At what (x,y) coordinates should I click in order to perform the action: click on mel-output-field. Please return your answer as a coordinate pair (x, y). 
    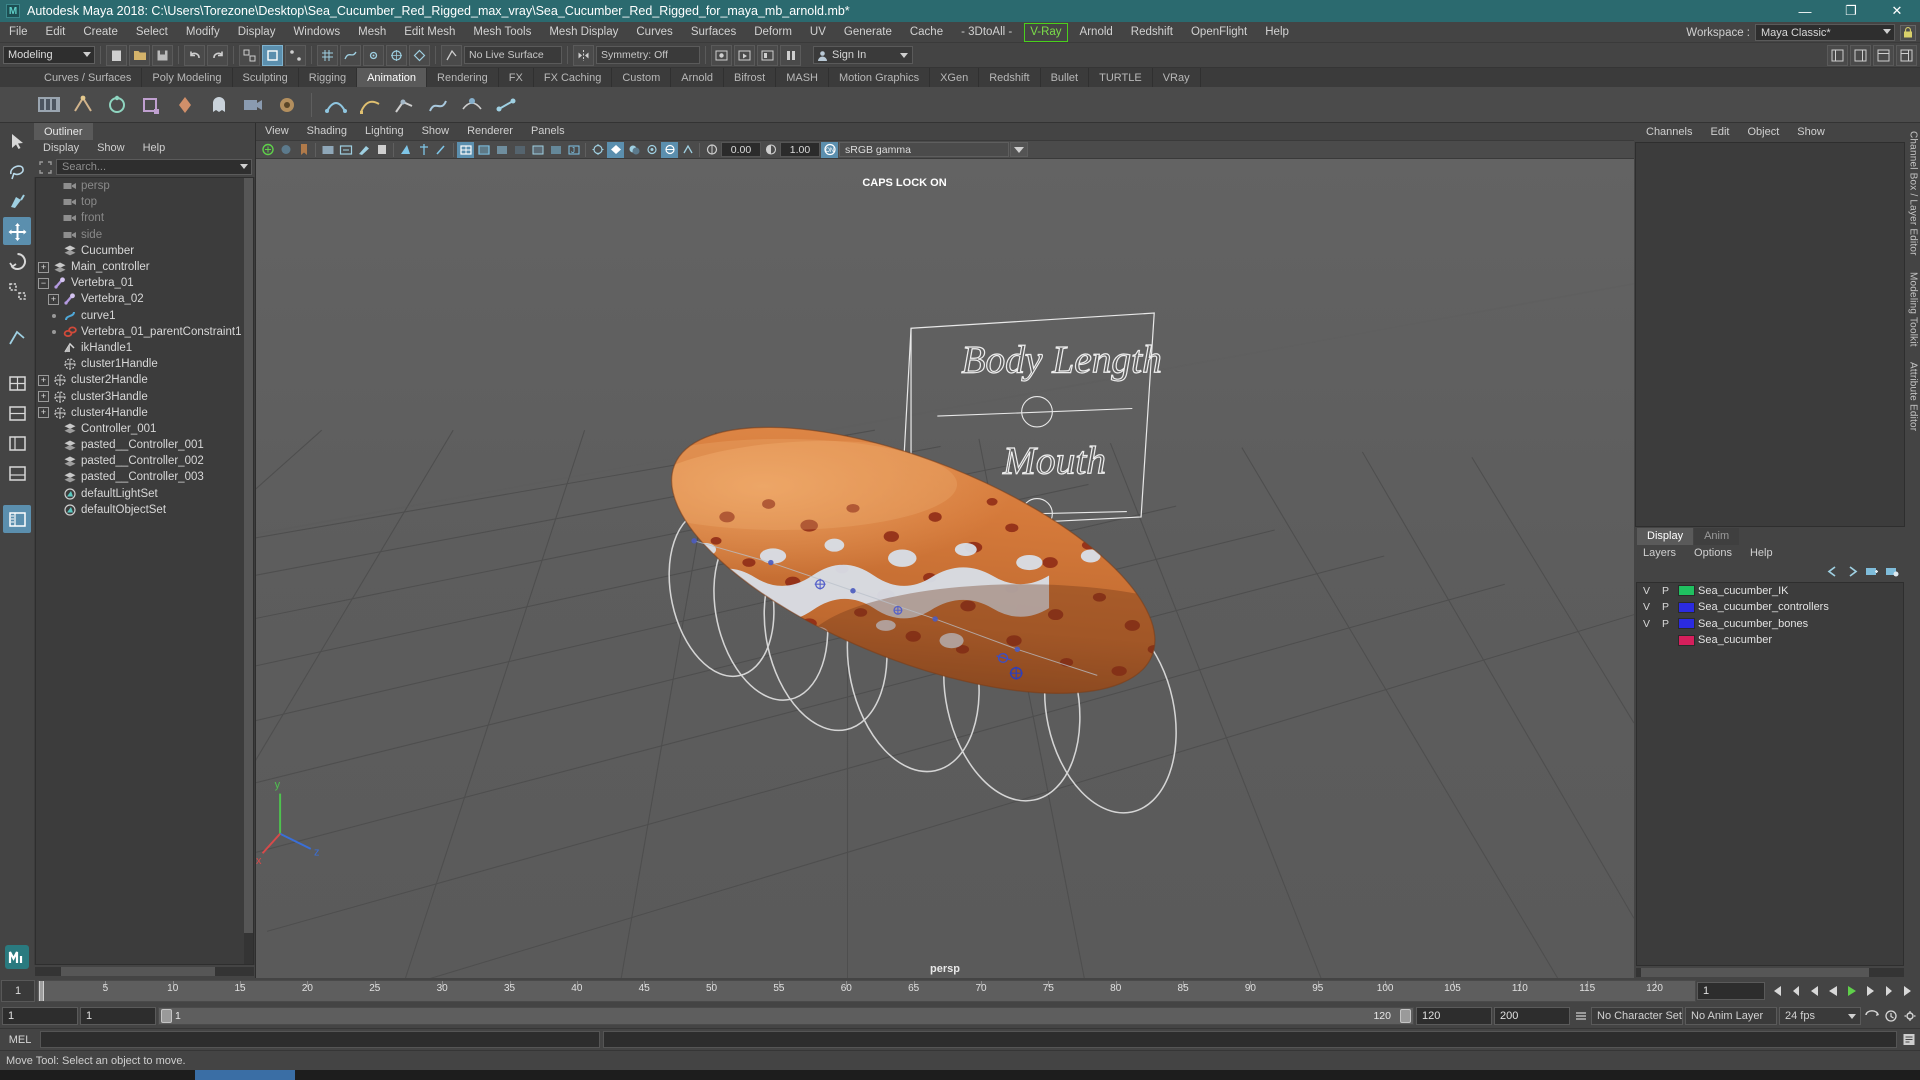
    Looking at the image, I should click on (1250, 1039).